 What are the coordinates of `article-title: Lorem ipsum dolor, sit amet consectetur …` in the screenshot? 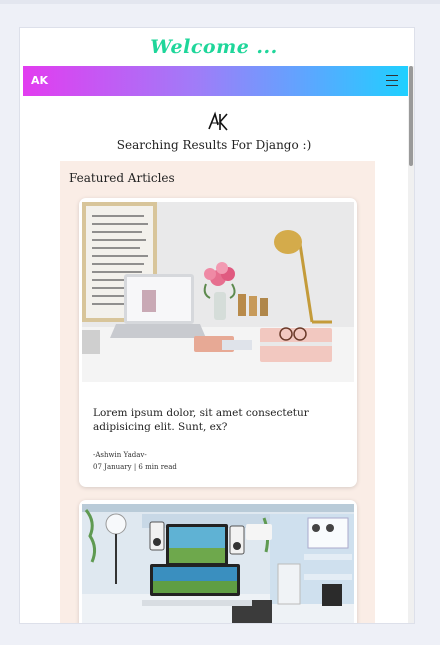 It's located at (220, 420).